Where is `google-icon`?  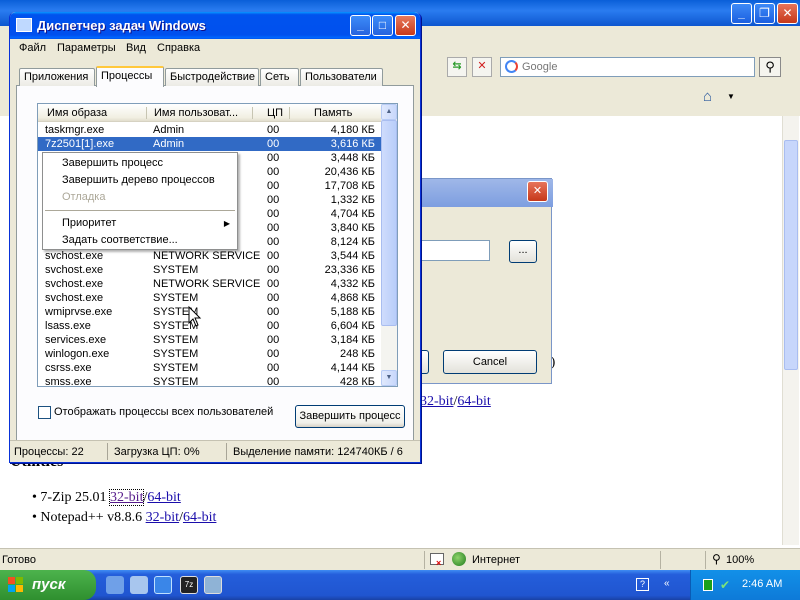 google-icon is located at coordinates (511, 66).